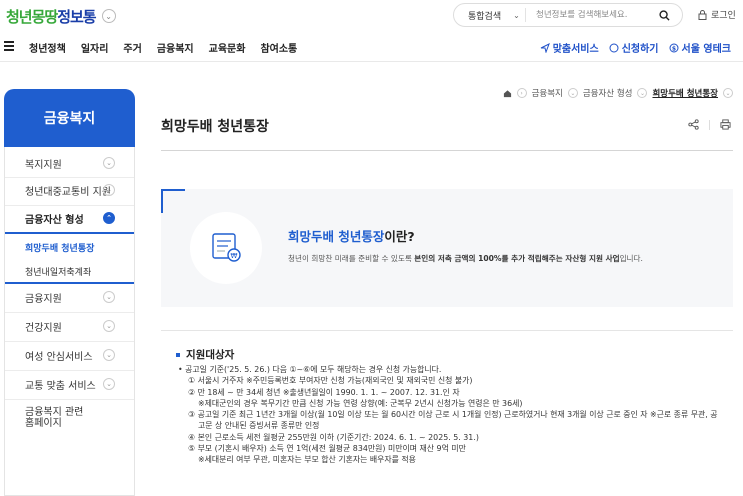 Image resolution: width=743 pixels, height=496 pixels. What do you see at coordinates (717, 14) in the screenshot?
I see `login-link: 로그인` at bounding box center [717, 14].